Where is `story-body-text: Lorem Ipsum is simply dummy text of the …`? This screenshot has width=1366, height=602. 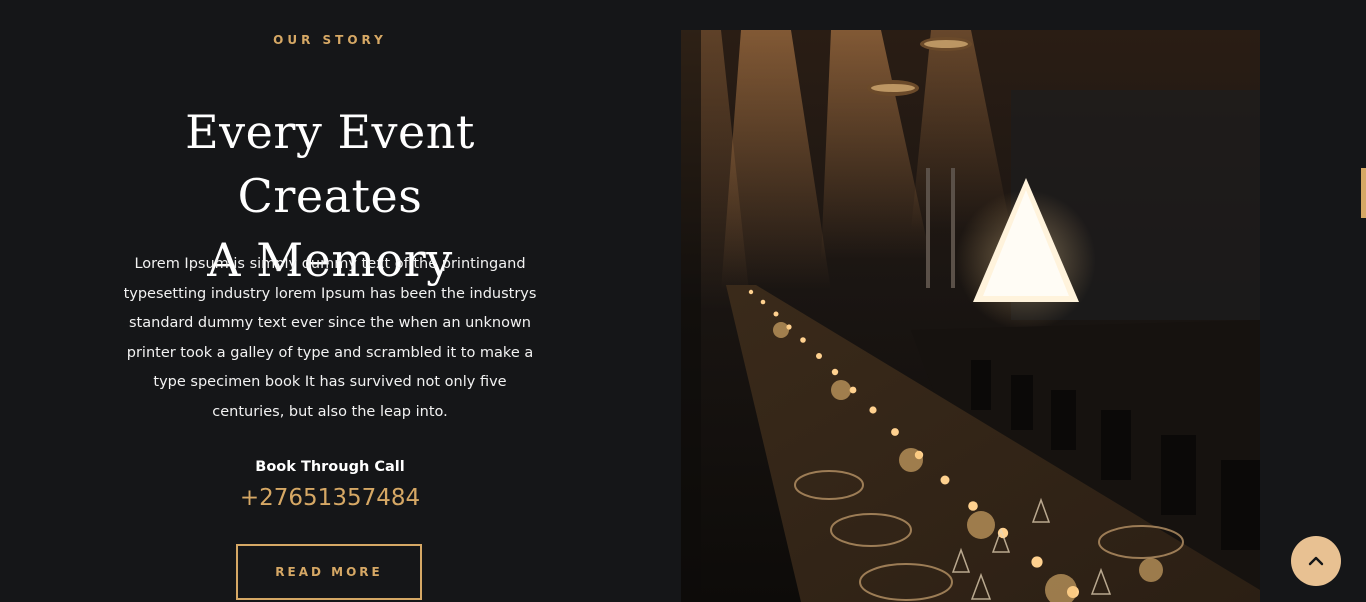
story-body-text: Lorem Ipsum is simply dummy text of the … is located at coordinates (330, 338).